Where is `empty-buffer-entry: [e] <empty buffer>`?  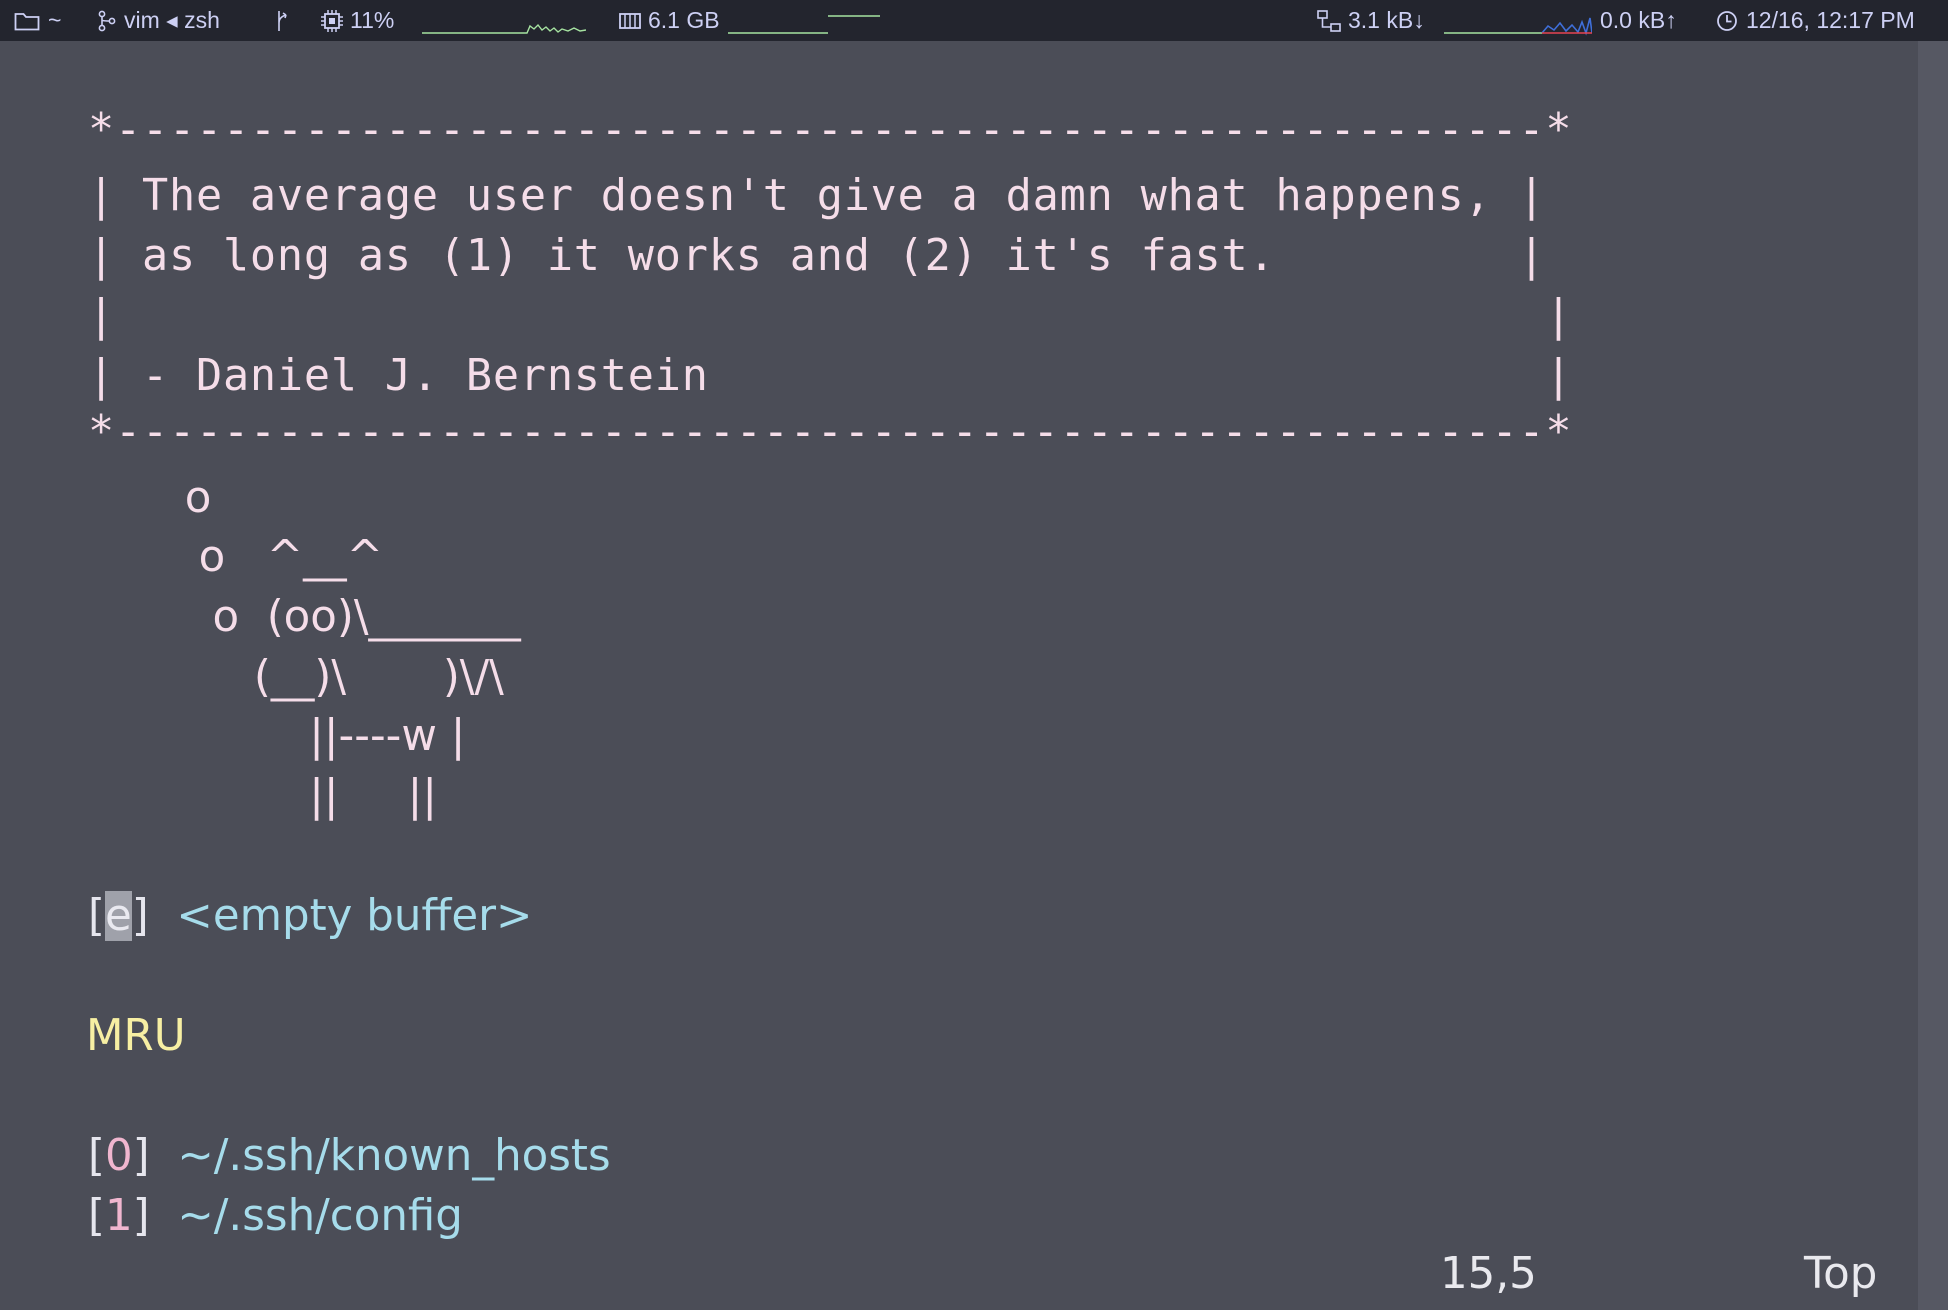
empty-buffer-entry: [e] <empty buffer> is located at coordinates (310, 916).